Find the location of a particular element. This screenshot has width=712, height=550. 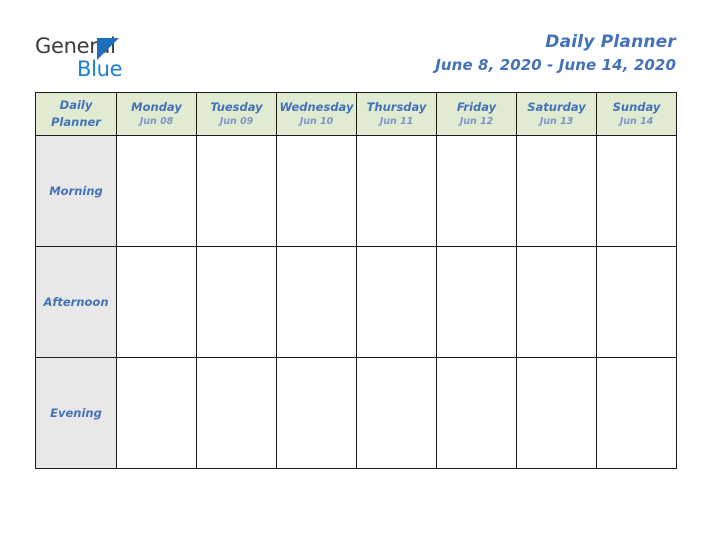

slot-evening-tuesday is located at coordinates (236, 413).